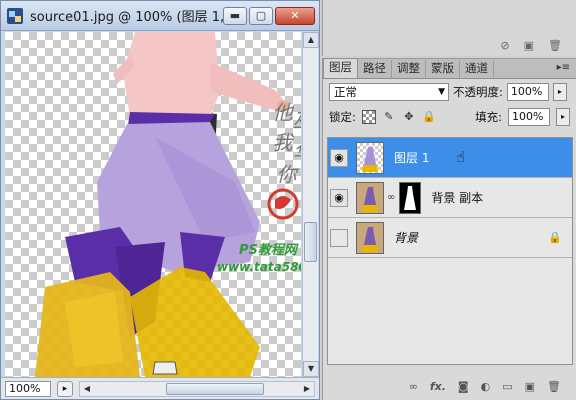 Image resolution: width=576 pixels, height=400 pixels. I want to click on new-item-icon: ▣, so click(529, 45).